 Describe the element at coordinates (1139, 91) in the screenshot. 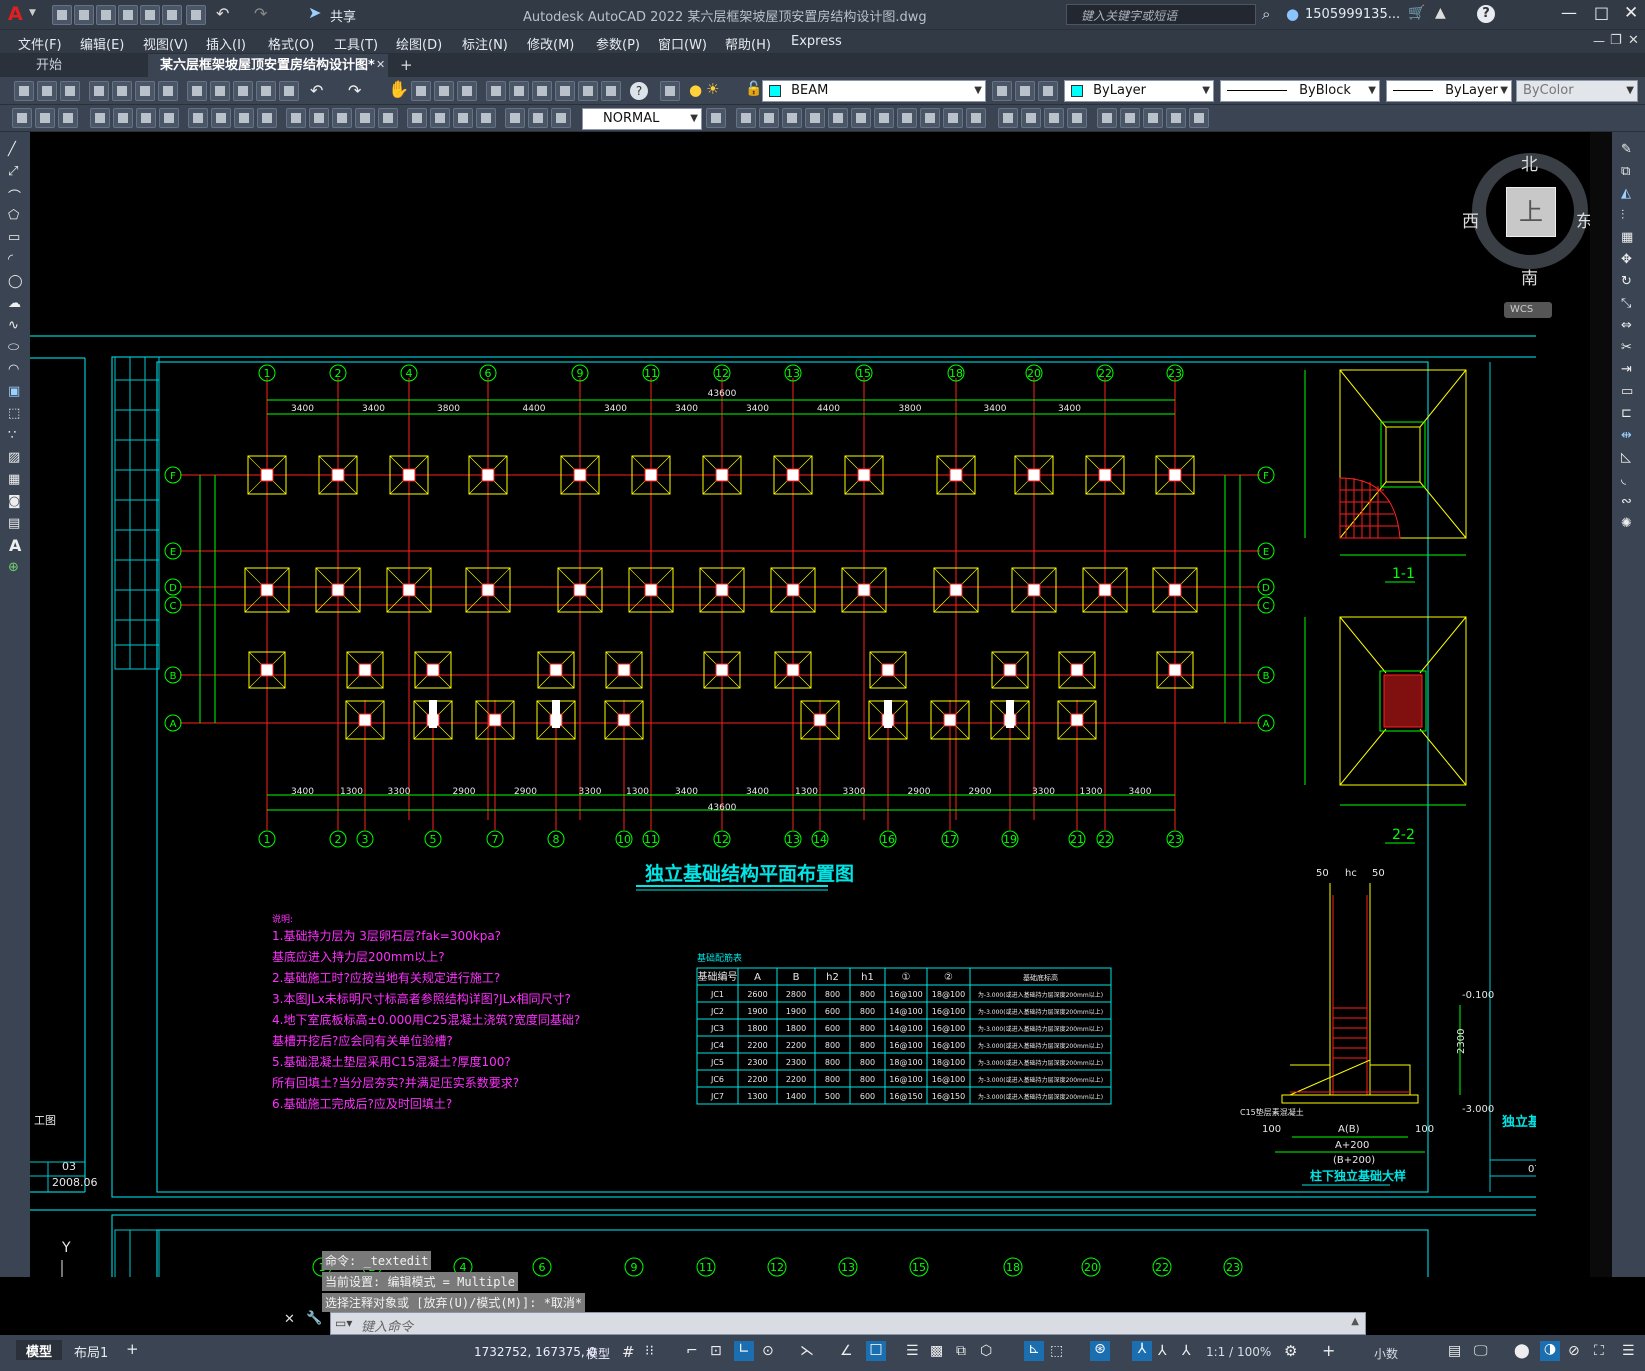

I see `color-dropdown: ByLayer ▼` at that location.